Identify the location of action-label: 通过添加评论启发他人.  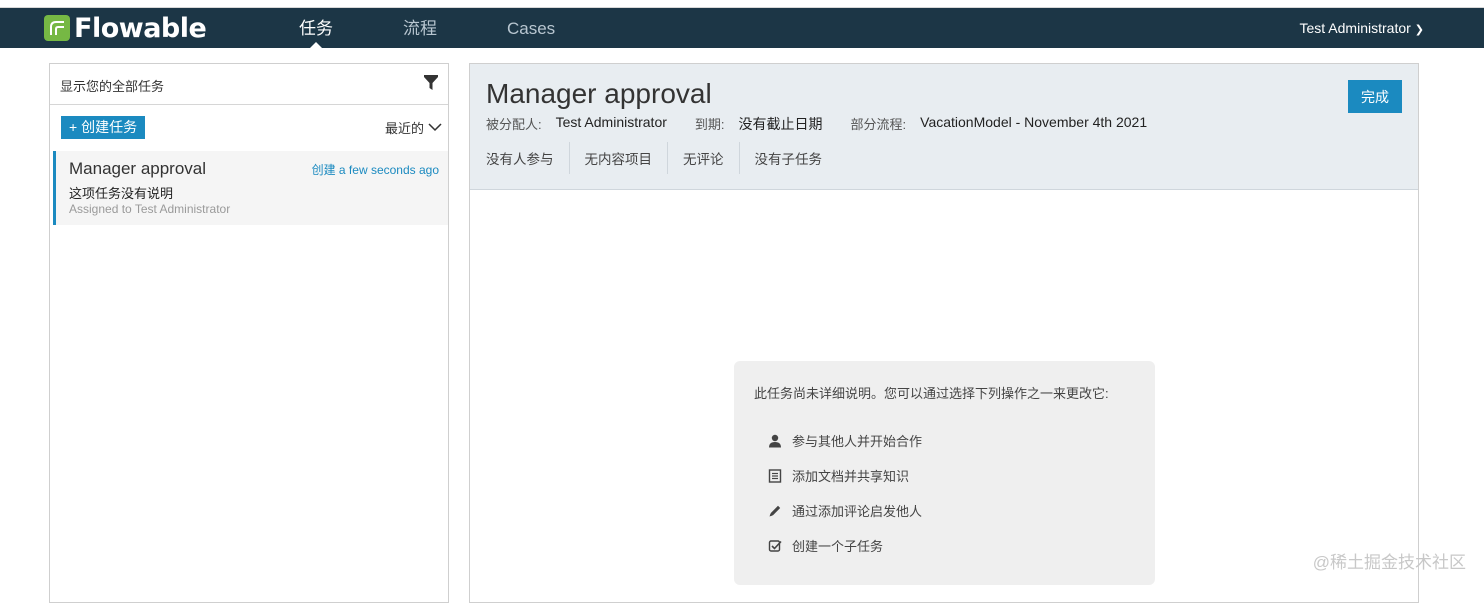
(857, 511).